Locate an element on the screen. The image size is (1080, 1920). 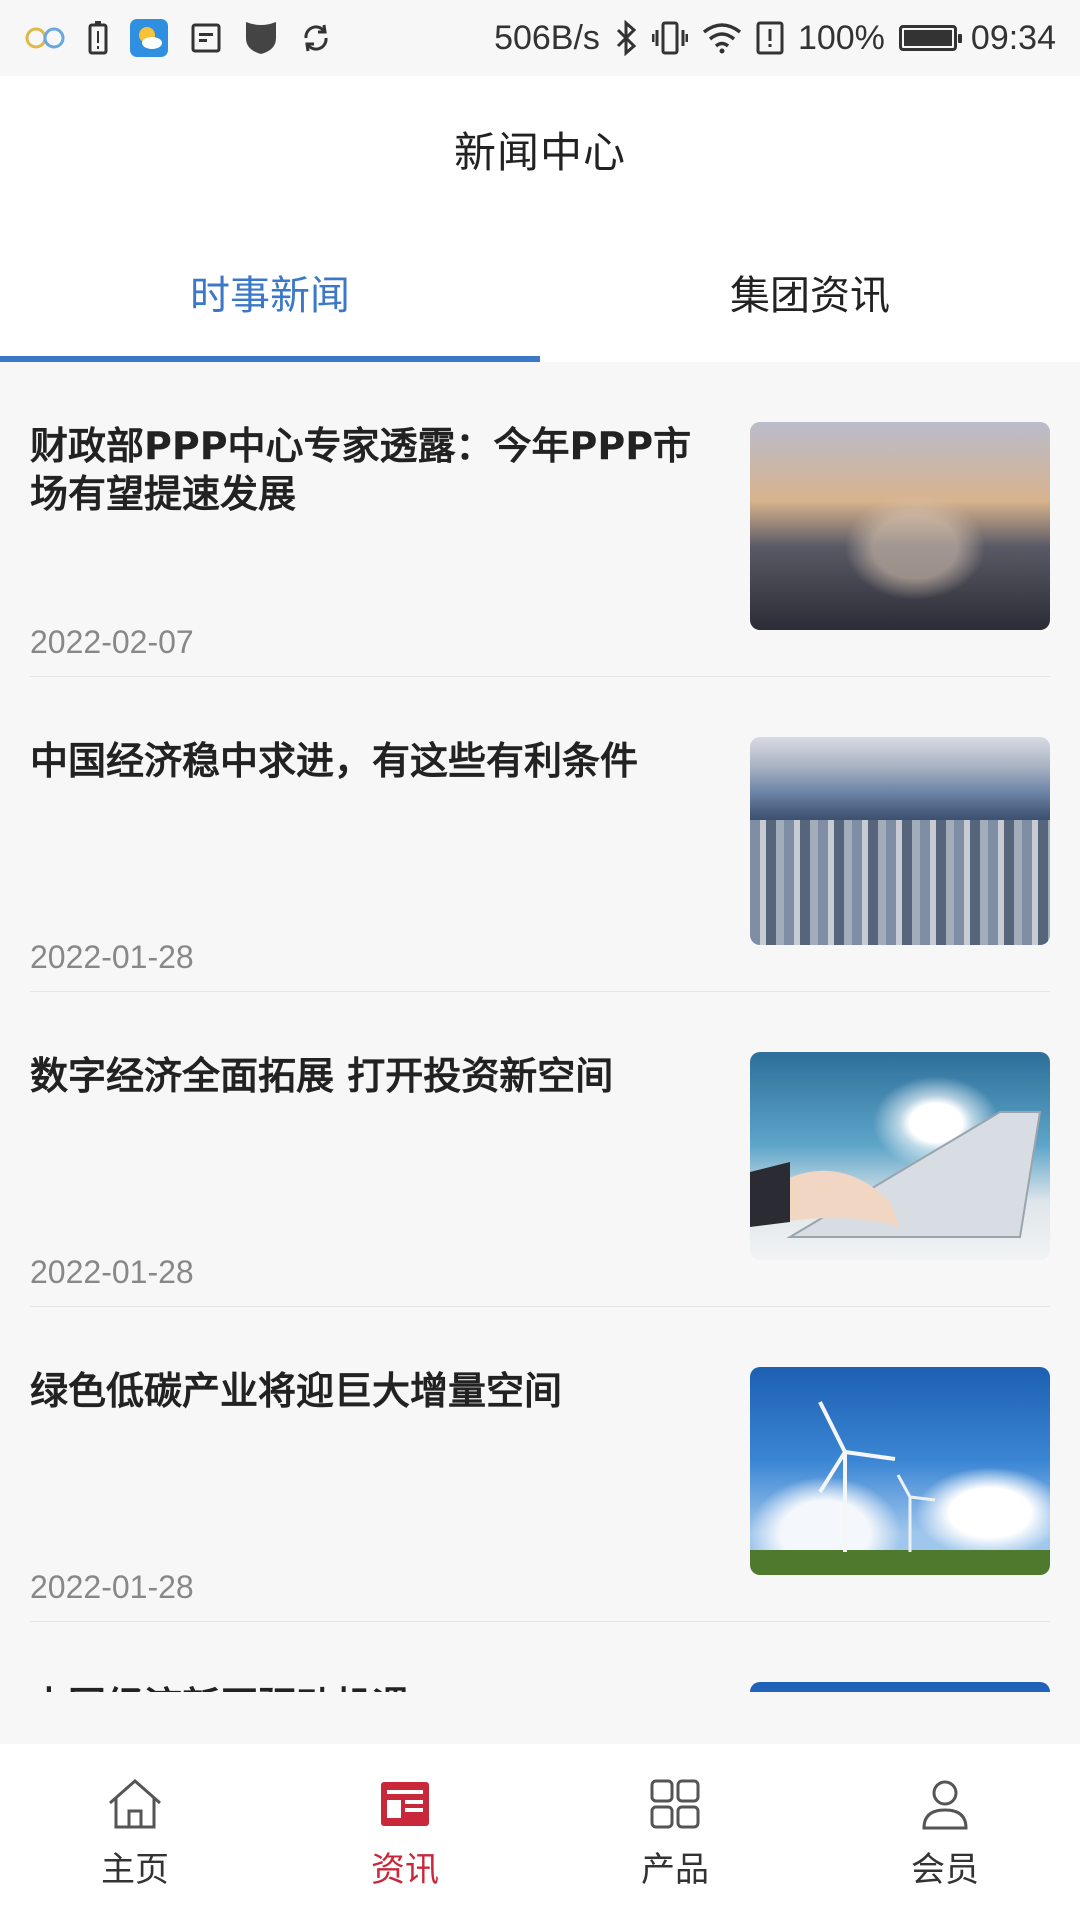
home-icon is located at coordinates (135, 1804).